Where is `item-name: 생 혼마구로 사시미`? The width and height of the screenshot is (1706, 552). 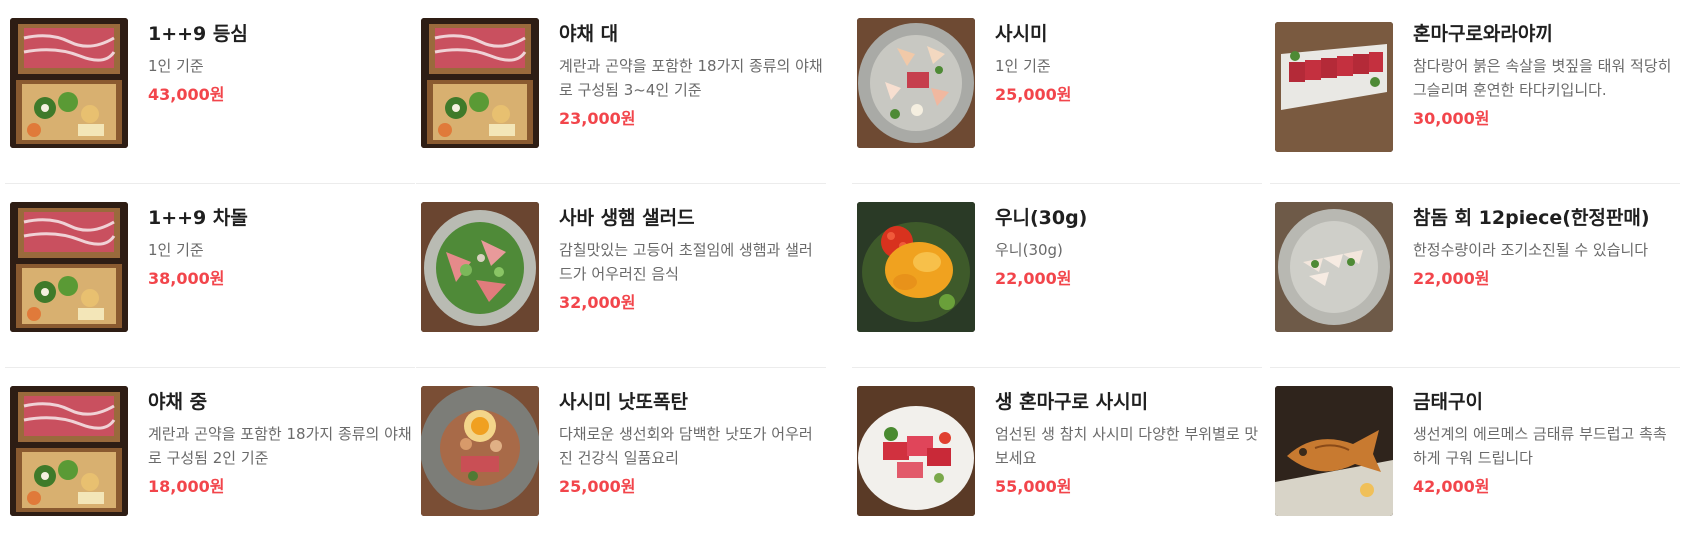 item-name: 생 혼마구로 사시미 is located at coordinates (1072, 402).